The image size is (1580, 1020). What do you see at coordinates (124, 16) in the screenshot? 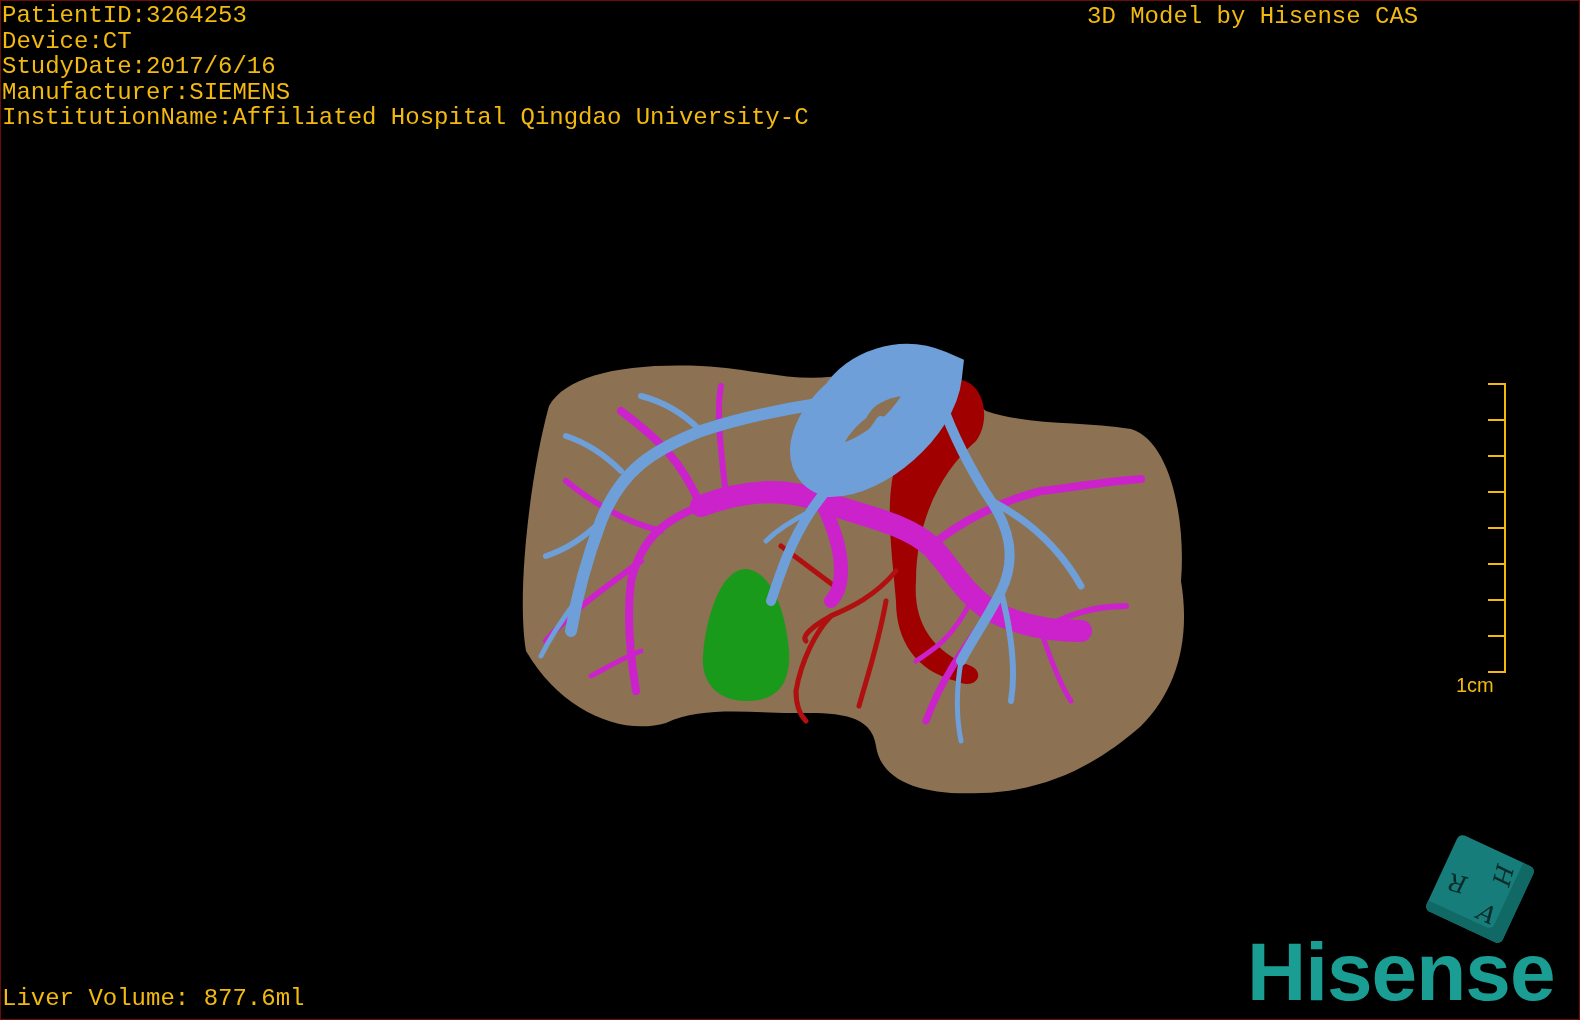
I see `info-line: PatientID:3264253` at bounding box center [124, 16].